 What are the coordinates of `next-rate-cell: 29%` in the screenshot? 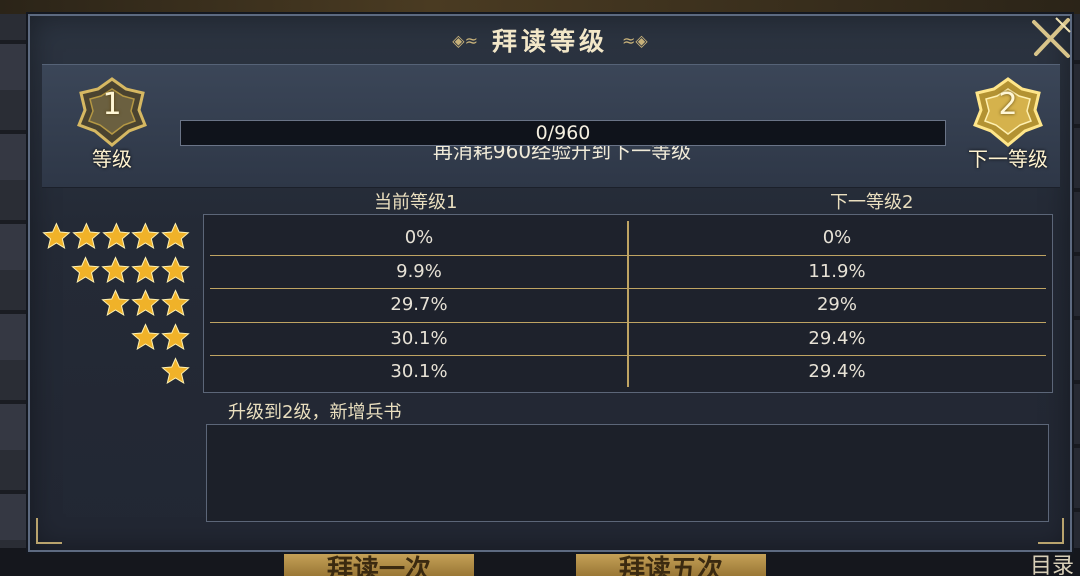 It's located at (836, 305).